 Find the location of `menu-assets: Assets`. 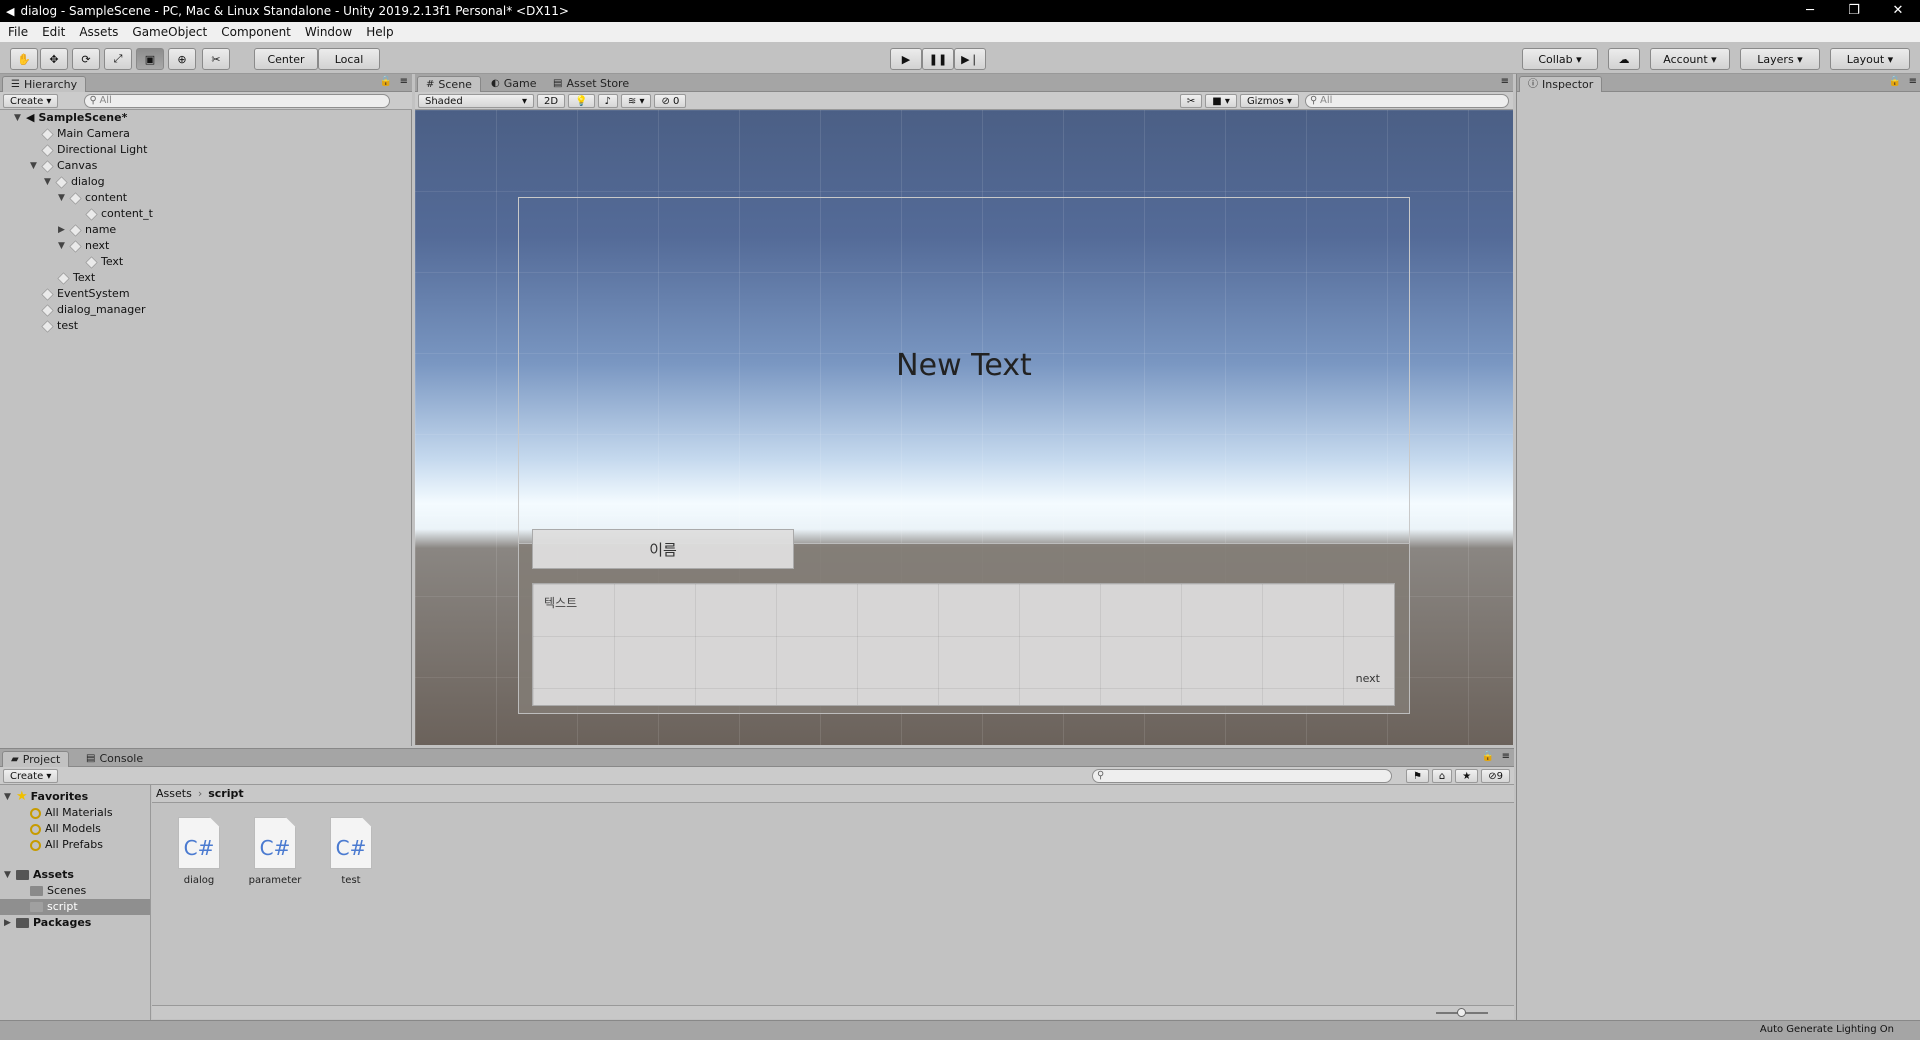

menu-assets: Assets is located at coordinates (98, 32).